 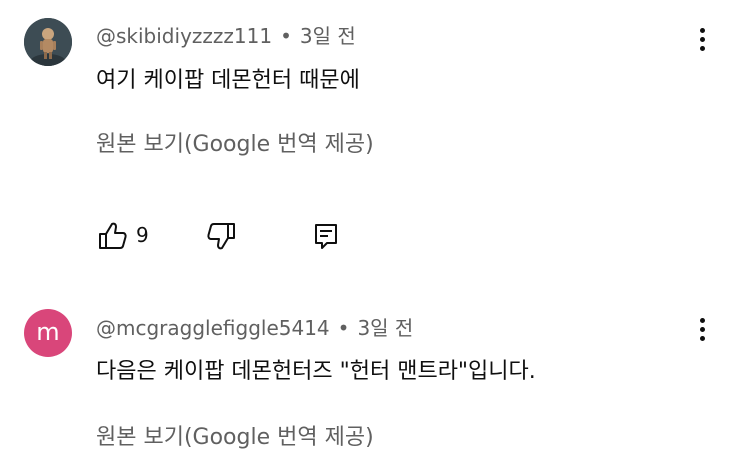 I want to click on like-button, so click(x=112, y=236).